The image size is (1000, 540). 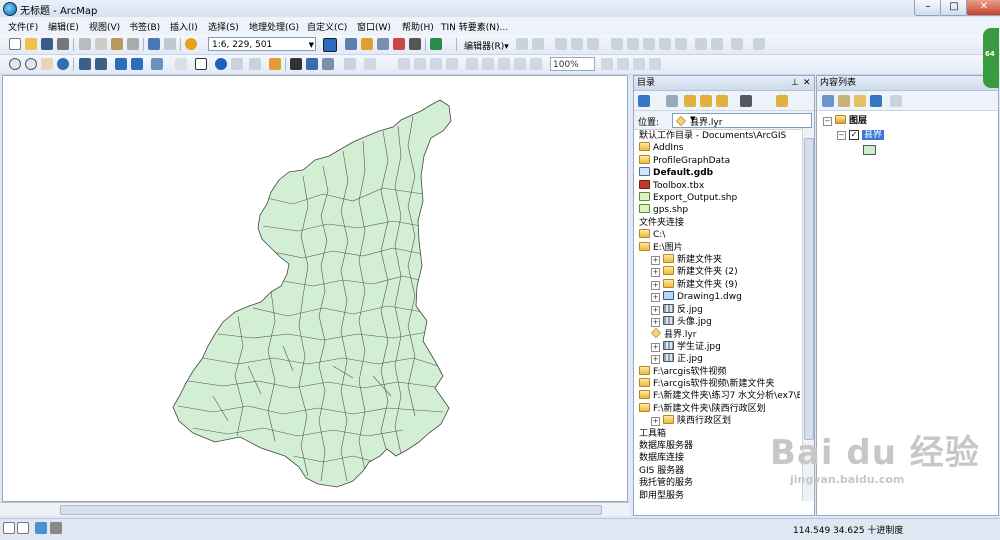 What do you see at coordinates (133, 44) in the screenshot?
I see `delete-icon` at bounding box center [133, 44].